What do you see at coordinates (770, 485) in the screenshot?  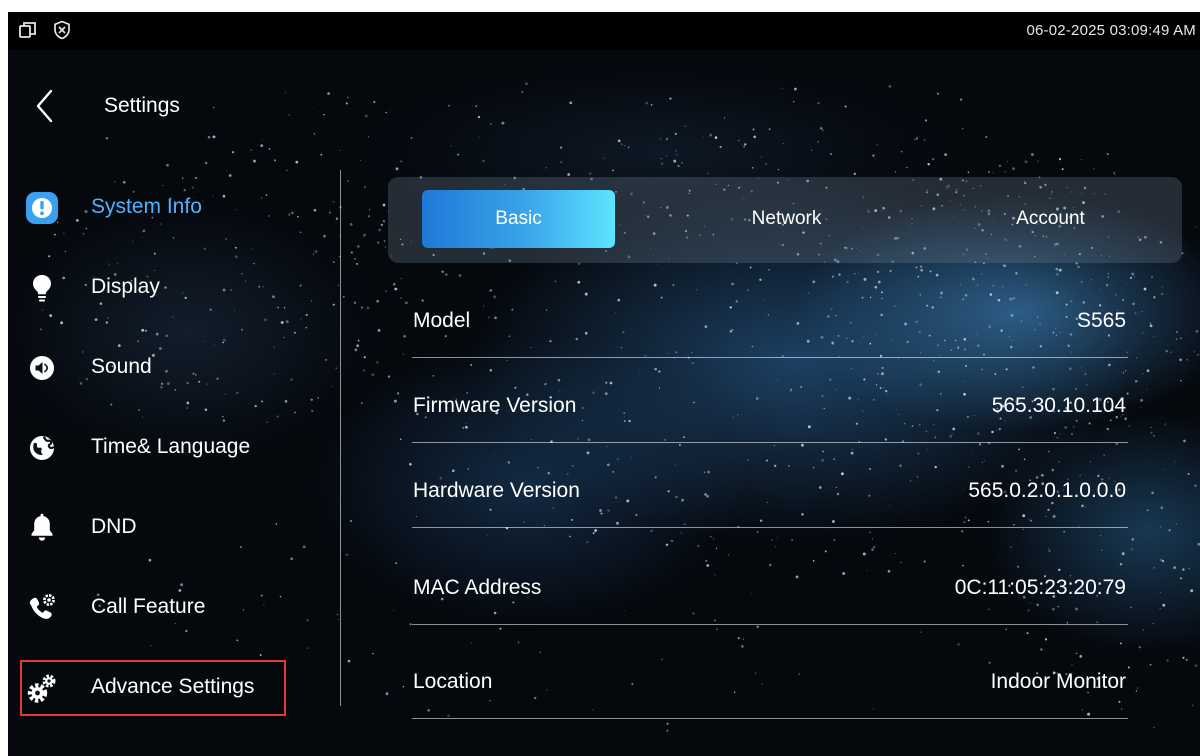 I see `info-row-hardware-version: Hardware Version 565.0.2.0.1.0.0.0` at bounding box center [770, 485].